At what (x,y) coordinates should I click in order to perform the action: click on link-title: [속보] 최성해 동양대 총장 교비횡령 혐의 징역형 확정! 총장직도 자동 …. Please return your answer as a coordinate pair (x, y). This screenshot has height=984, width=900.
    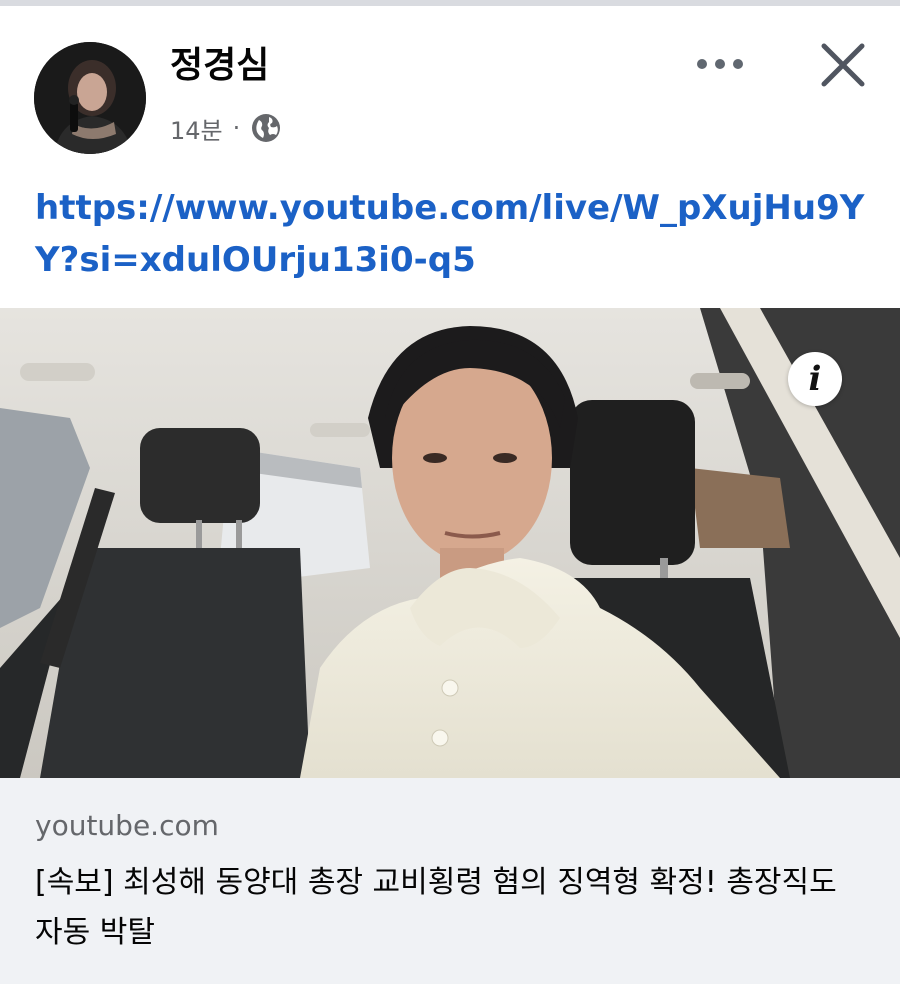
    Looking at the image, I should click on (450, 908).